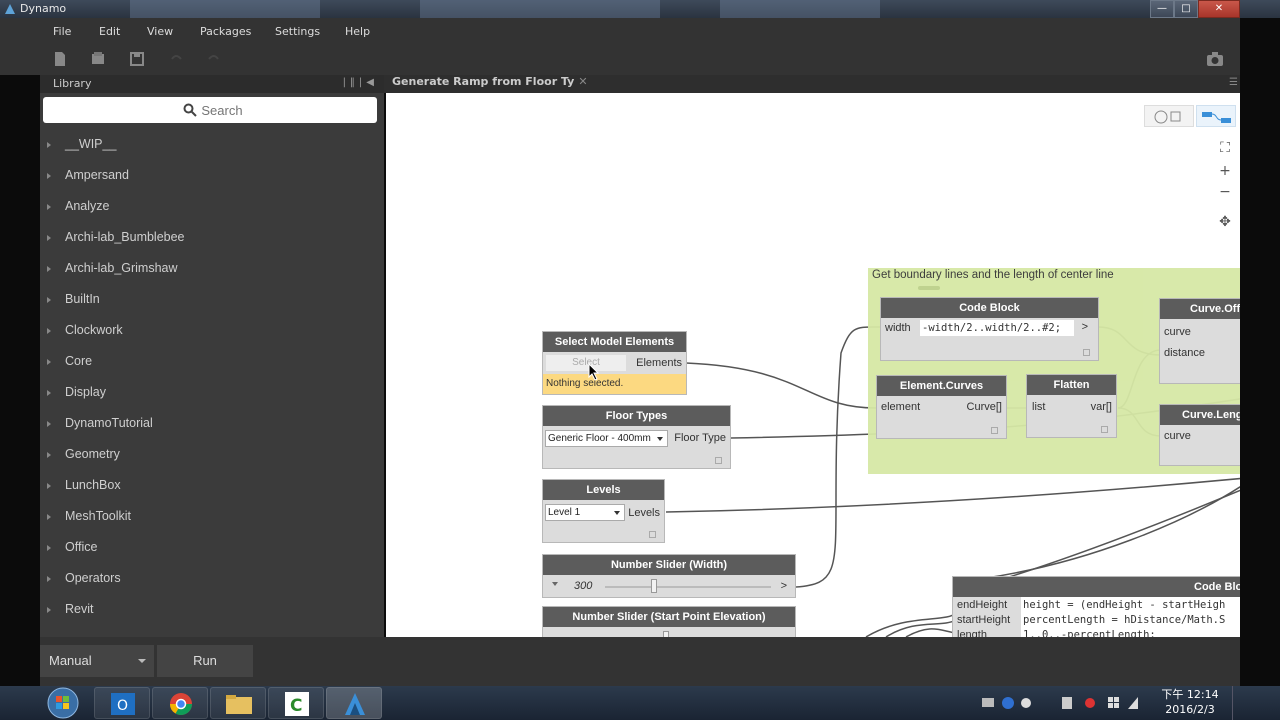 The image size is (1280, 720). What do you see at coordinates (212, 394) in the screenshot?
I see `library-item: Display` at bounding box center [212, 394].